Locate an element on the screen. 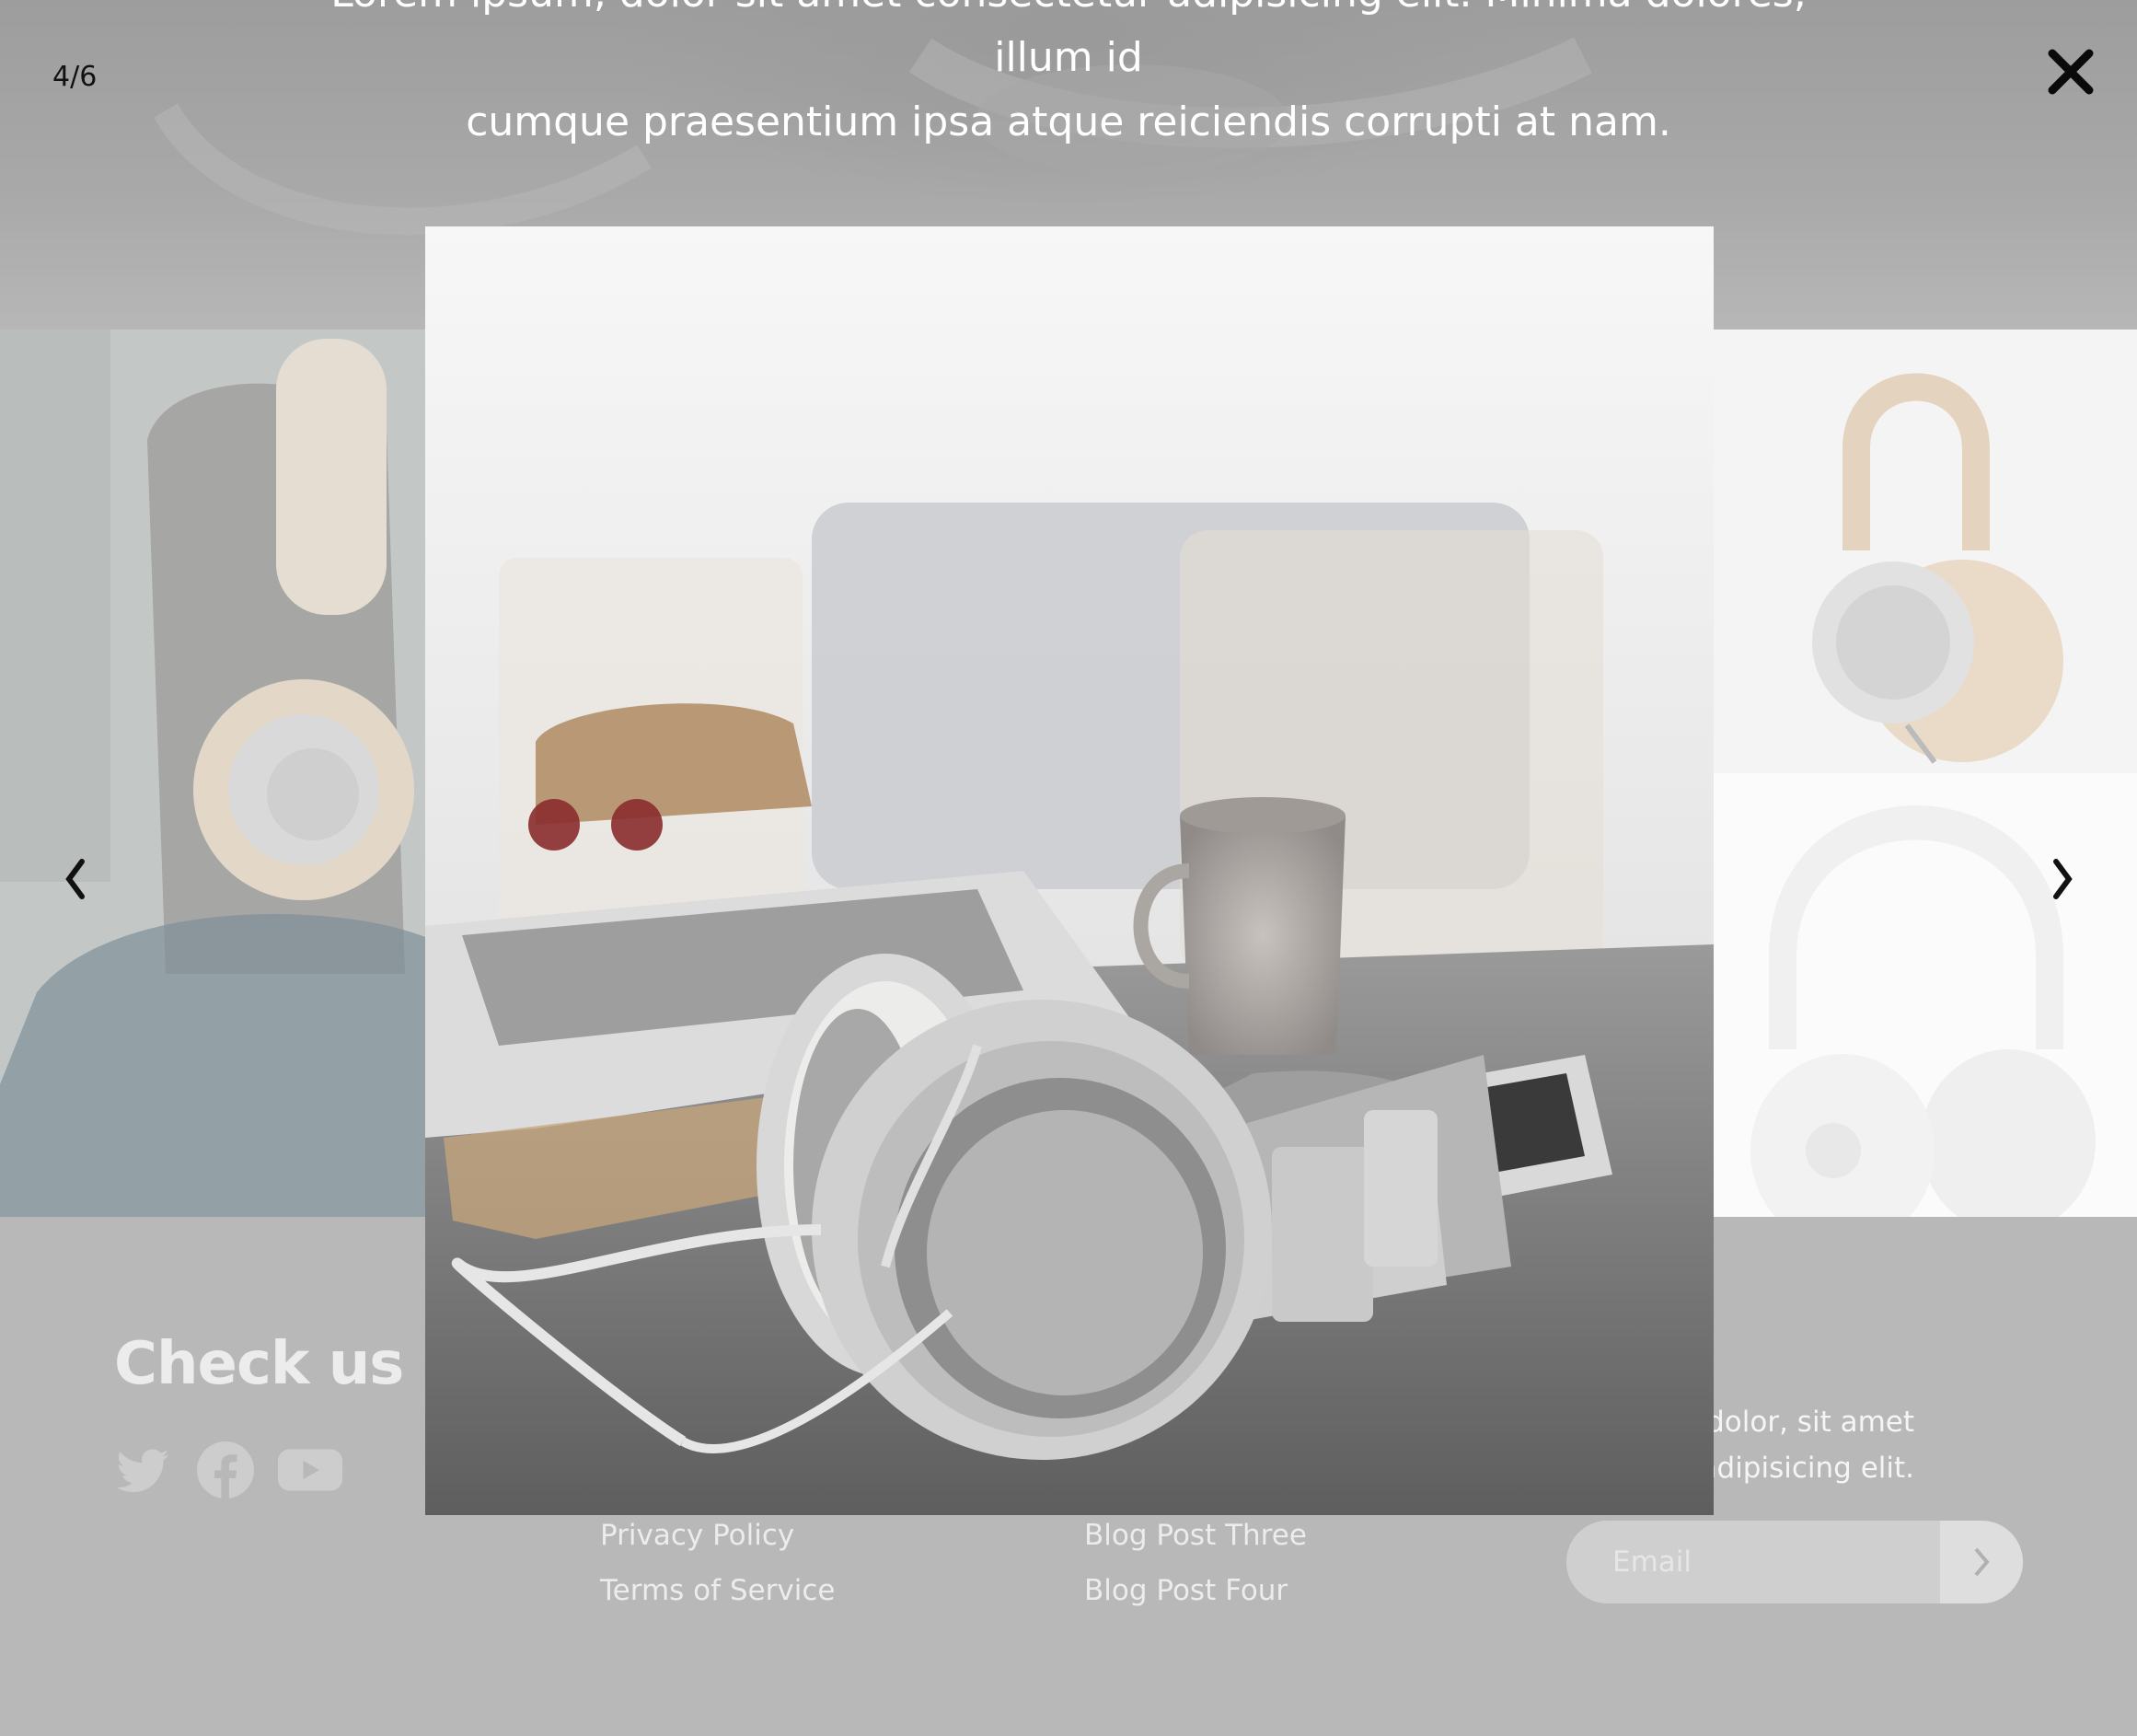 The width and height of the screenshot is (2137, 1736). close-icon is located at coordinates (2071, 72).